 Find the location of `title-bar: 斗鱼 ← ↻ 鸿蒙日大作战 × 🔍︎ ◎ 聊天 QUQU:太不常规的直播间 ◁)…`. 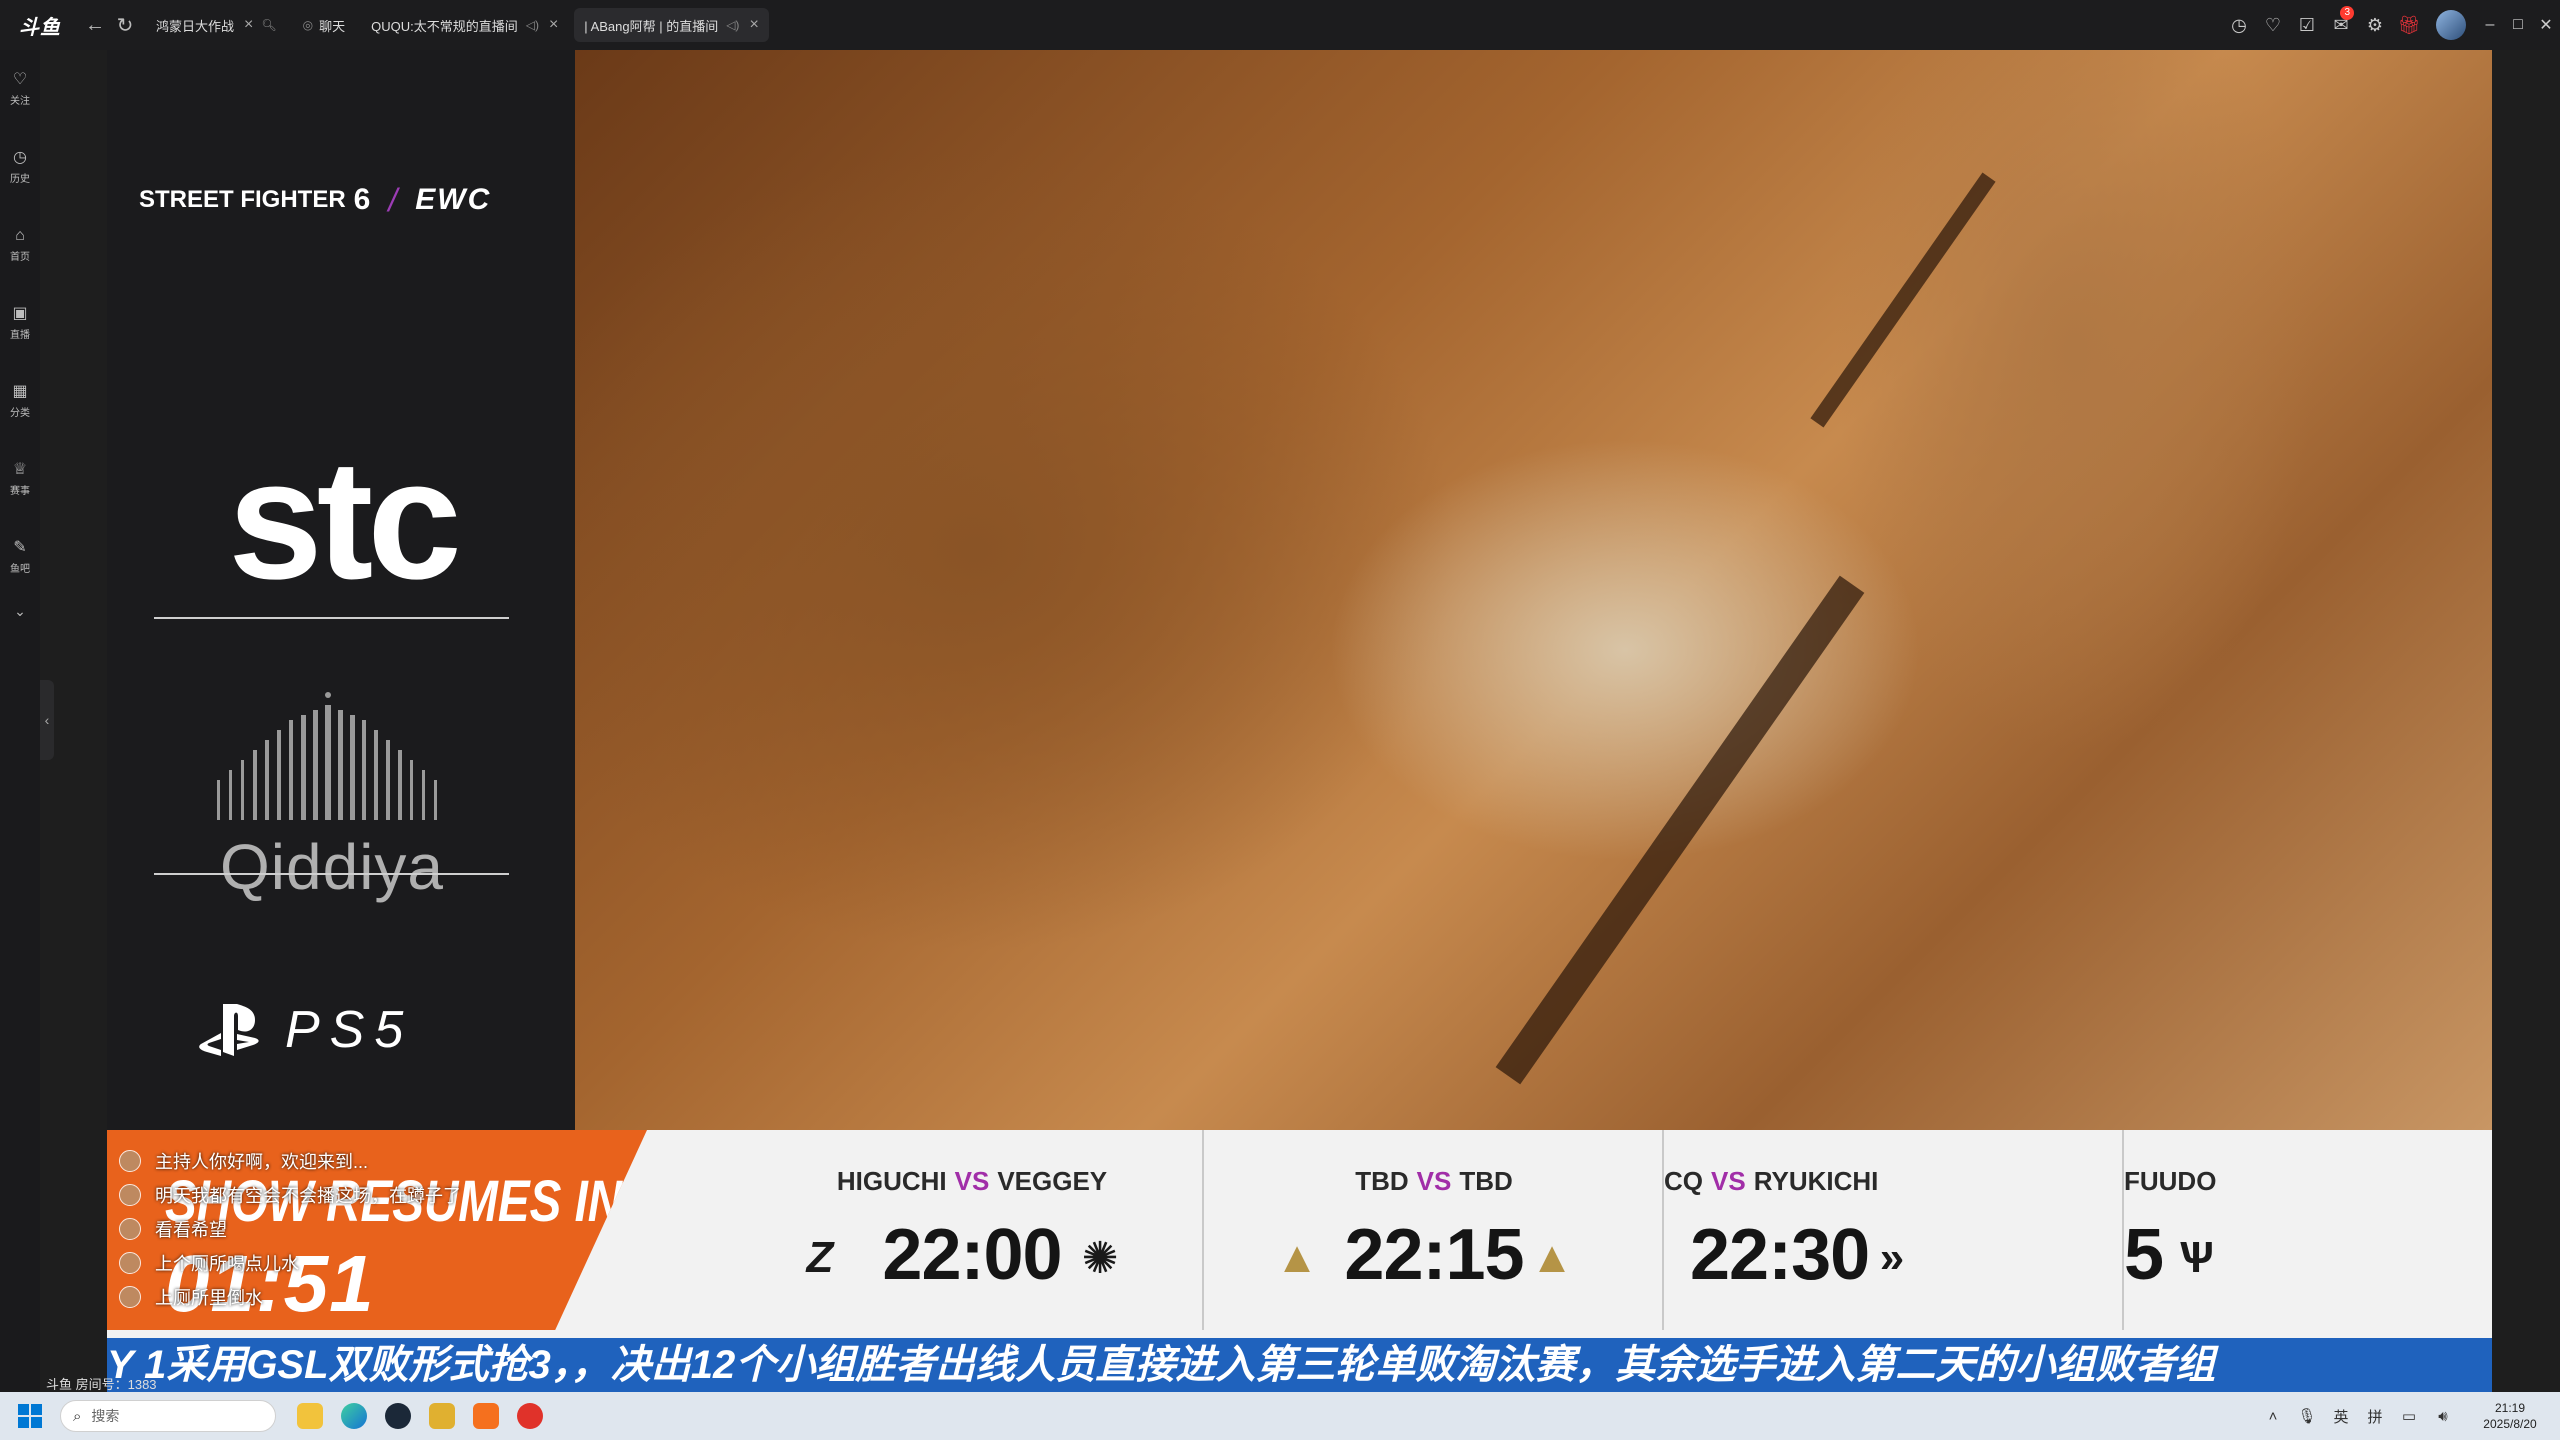

title-bar: 斗鱼 ← ↻ 鸿蒙日大作战 × 🔍︎ ◎ 聊天 QUQU:太不常规的直播间 ◁)… is located at coordinates (1280, 25).